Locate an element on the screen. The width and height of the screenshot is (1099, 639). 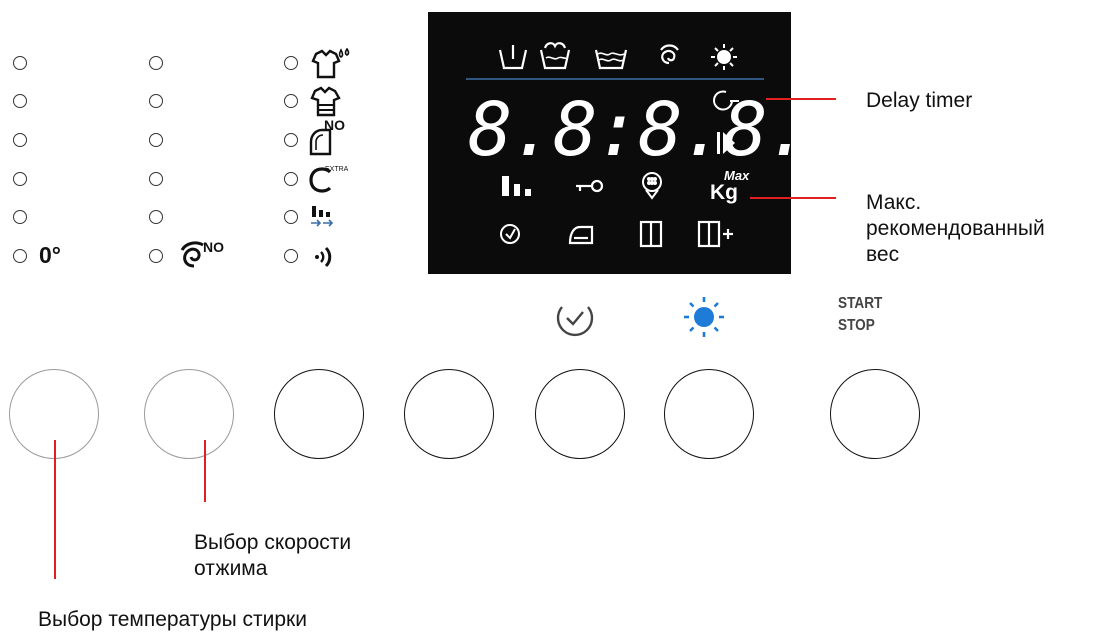
levels-bars-icon is located at coordinates (516, 186).